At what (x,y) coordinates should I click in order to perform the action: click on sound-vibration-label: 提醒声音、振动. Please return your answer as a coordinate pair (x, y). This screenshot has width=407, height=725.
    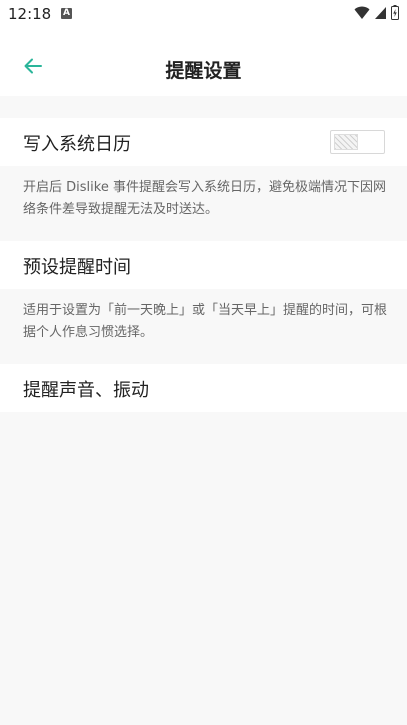
    Looking at the image, I should click on (86, 390).